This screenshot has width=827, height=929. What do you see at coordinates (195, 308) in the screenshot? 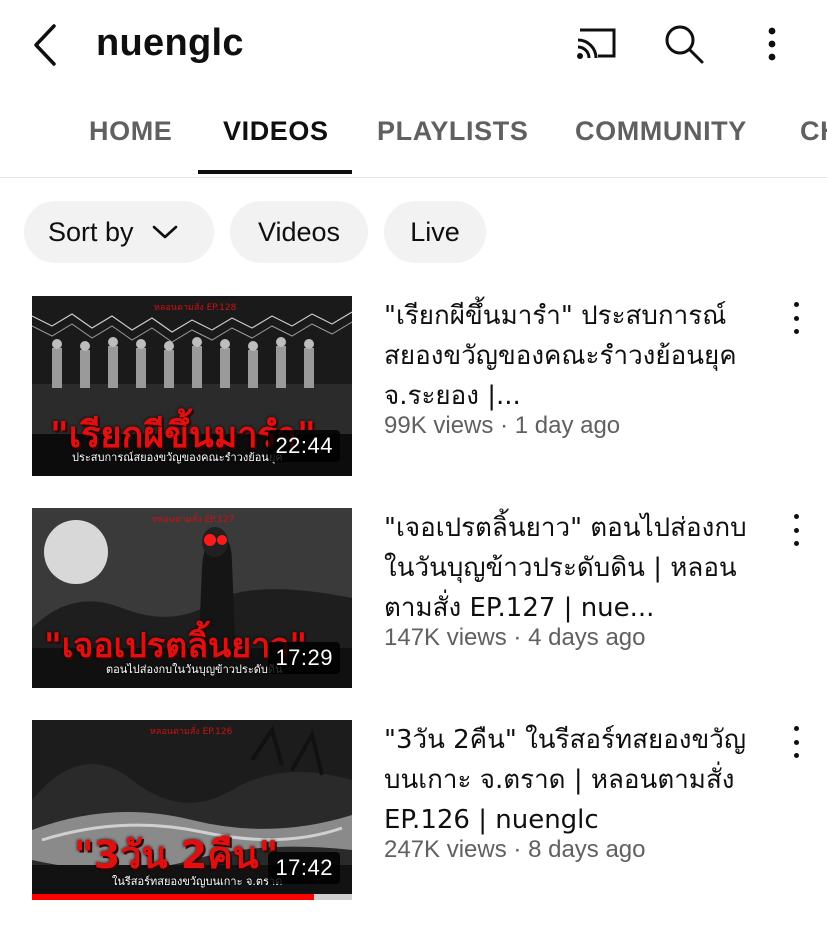
I see `thumbnail-episode-label: หลอนตามสั่ง EP.128` at bounding box center [195, 308].